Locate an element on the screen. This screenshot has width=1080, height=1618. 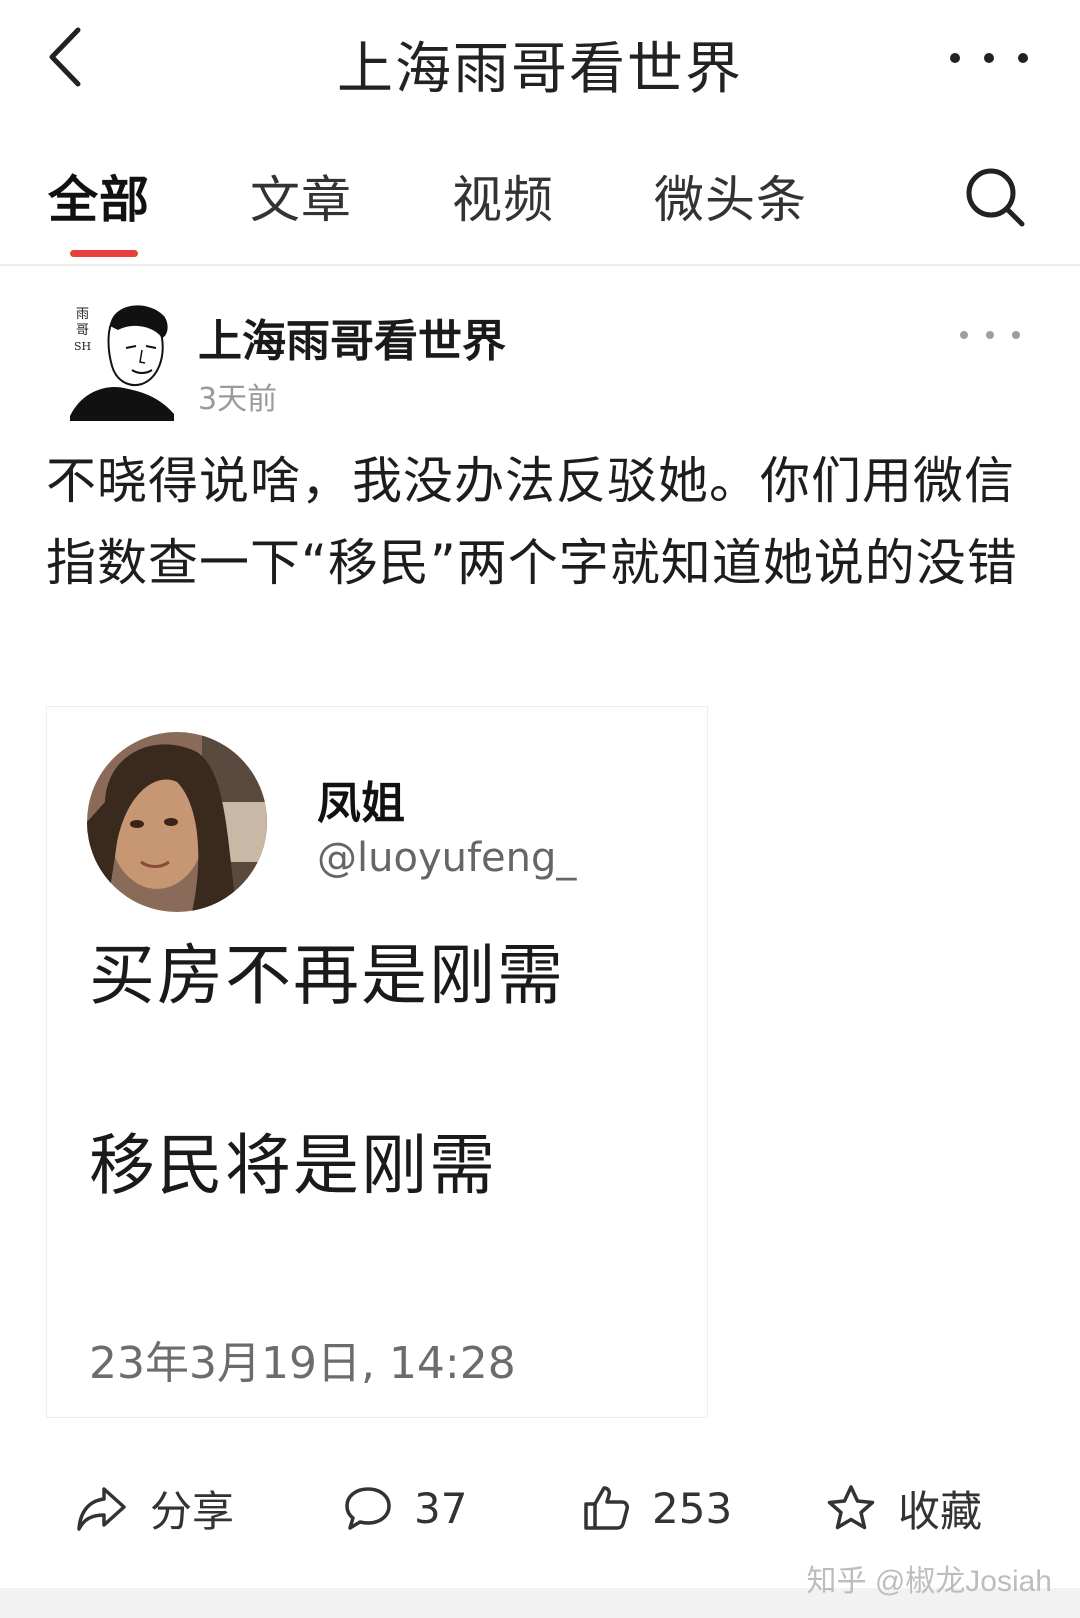
tab-micro-posts: 微头条 is located at coordinates (730, 196).